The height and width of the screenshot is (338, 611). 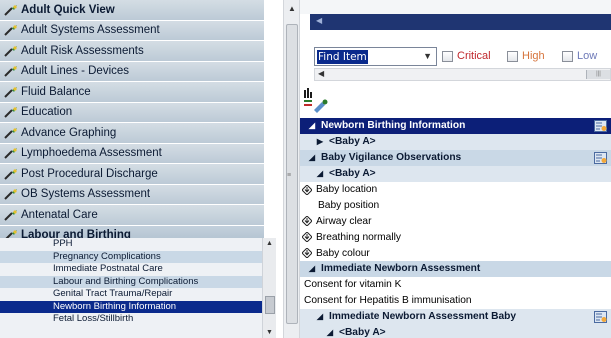 What do you see at coordinates (447, 56) in the screenshot?
I see `critical-checkbox` at bounding box center [447, 56].